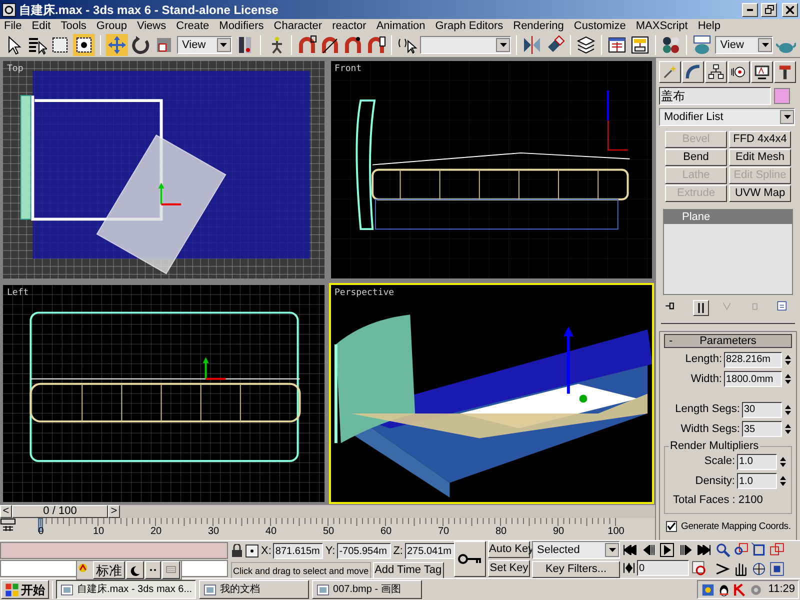 This screenshot has height=600, width=800. Describe the element at coordinates (662, 26) in the screenshot. I see `menu-item: MAXScript` at that location.